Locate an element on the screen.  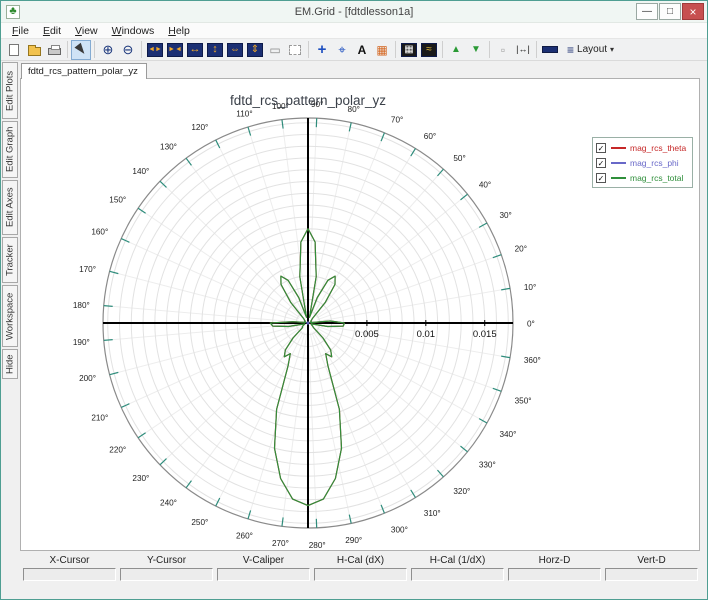
shift-down-icon-glyph: ▼ is located at coordinates (476, 49).